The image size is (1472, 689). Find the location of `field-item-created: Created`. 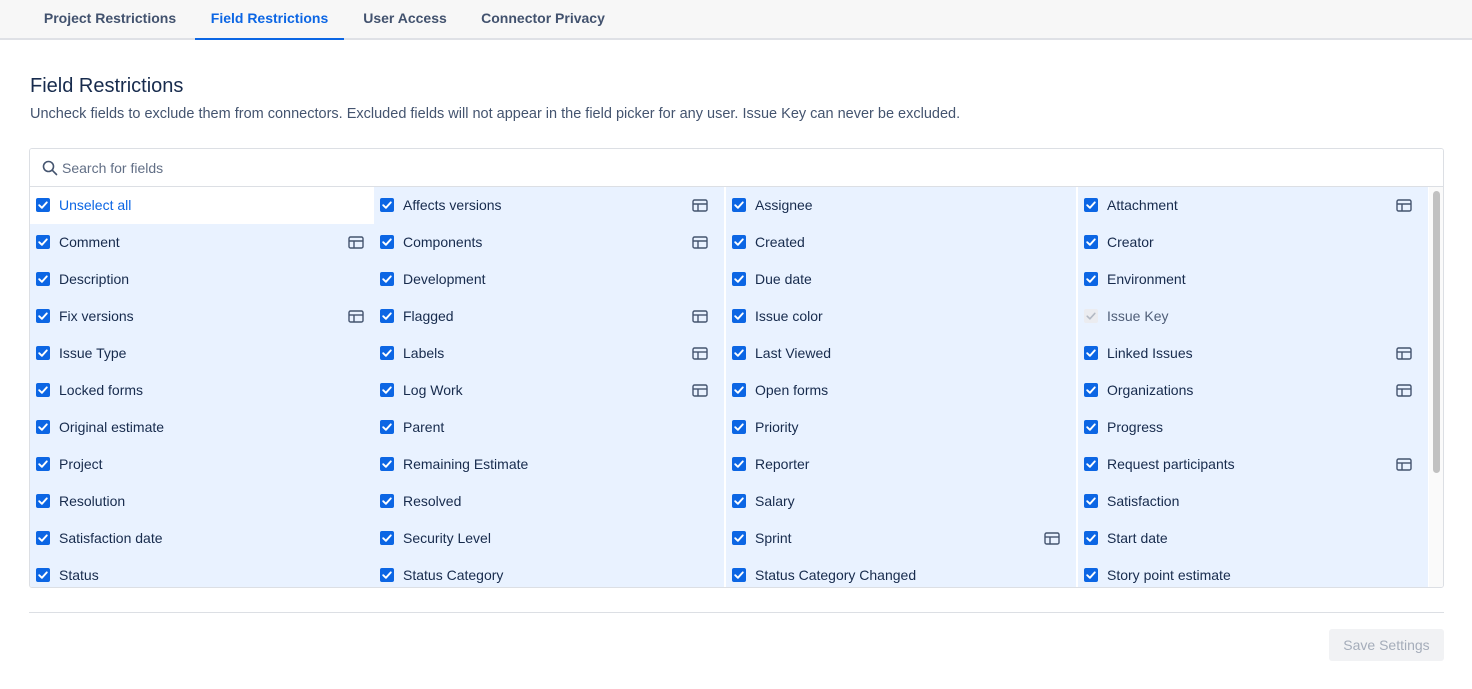

field-item-created: Created is located at coordinates (901, 242).